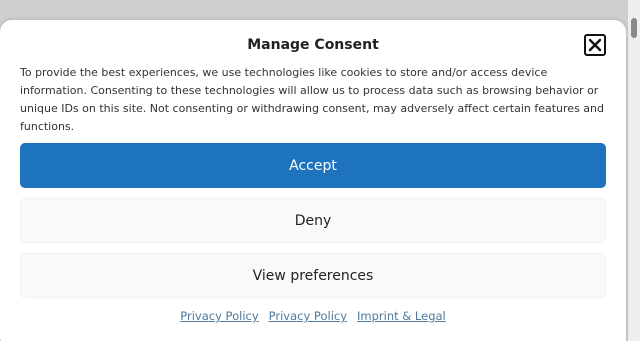  What do you see at coordinates (308, 316) in the screenshot?
I see `privacy-policy-link-2: Privacy Policy` at bounding box center [308, 316].